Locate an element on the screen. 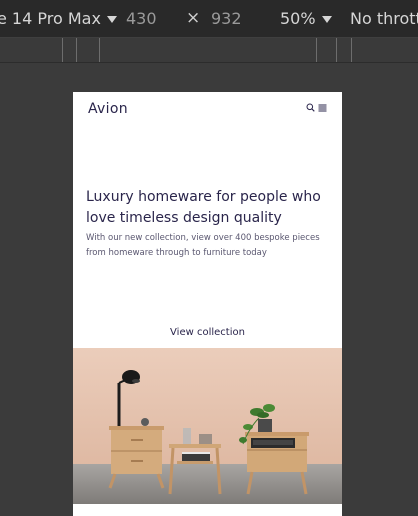 The width and height of the screenshot is (418, 516). nav-icons is located at coordinates (316, 107).